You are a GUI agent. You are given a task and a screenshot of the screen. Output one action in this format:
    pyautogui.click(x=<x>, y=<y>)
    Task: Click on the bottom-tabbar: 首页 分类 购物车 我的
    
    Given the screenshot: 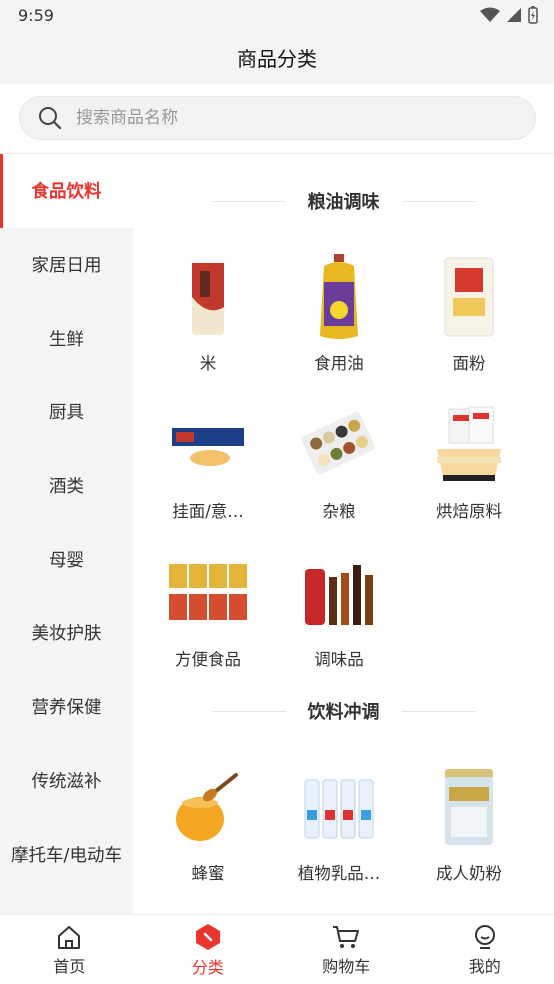 What is the action you would take?
    pyautogui.click(x=277, y=949)
    